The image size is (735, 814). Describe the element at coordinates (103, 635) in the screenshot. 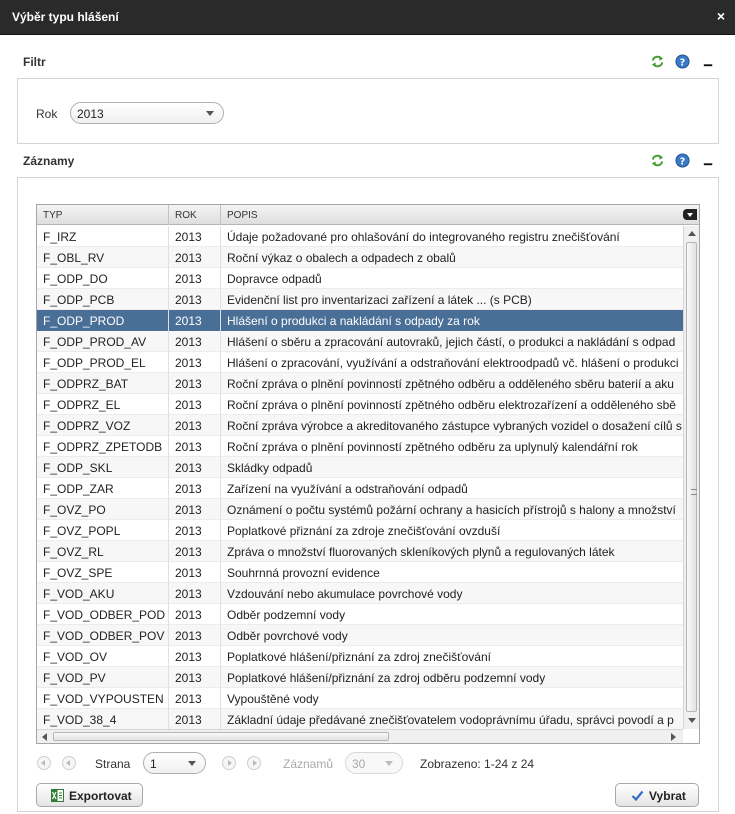

I see `cell-typ: F_VOD_ODBER_POV` at that location.